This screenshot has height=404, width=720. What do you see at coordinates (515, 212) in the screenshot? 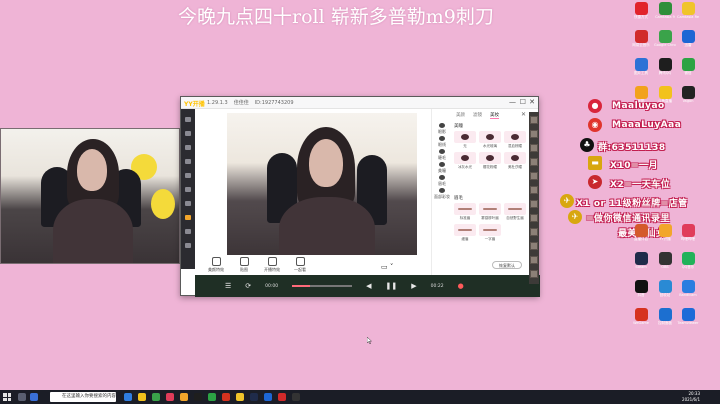
I see `brow-item: 自然野生眉` at bounding box center [515, 212].